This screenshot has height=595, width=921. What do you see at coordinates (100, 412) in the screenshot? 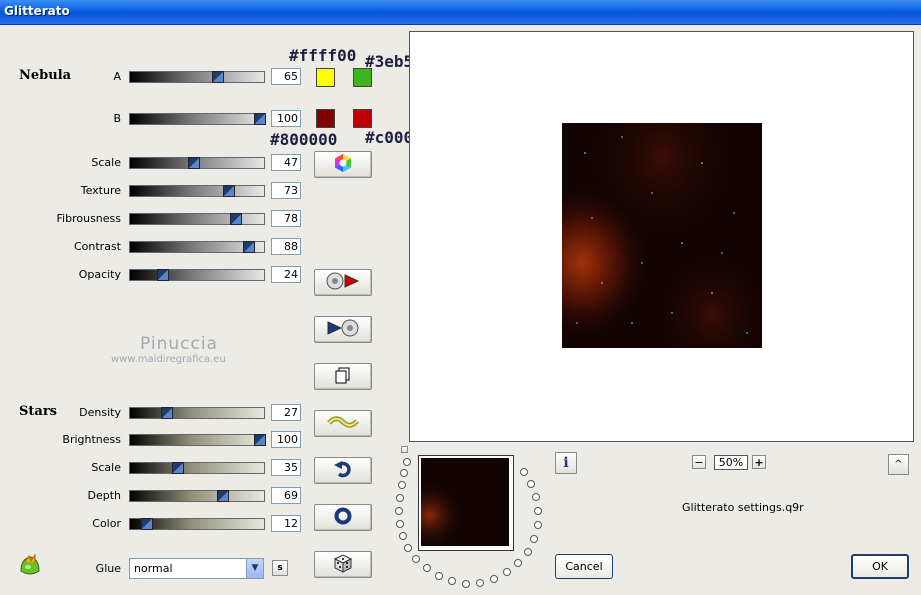
I see `slider-label: Density` at bounding box center [100, 412].